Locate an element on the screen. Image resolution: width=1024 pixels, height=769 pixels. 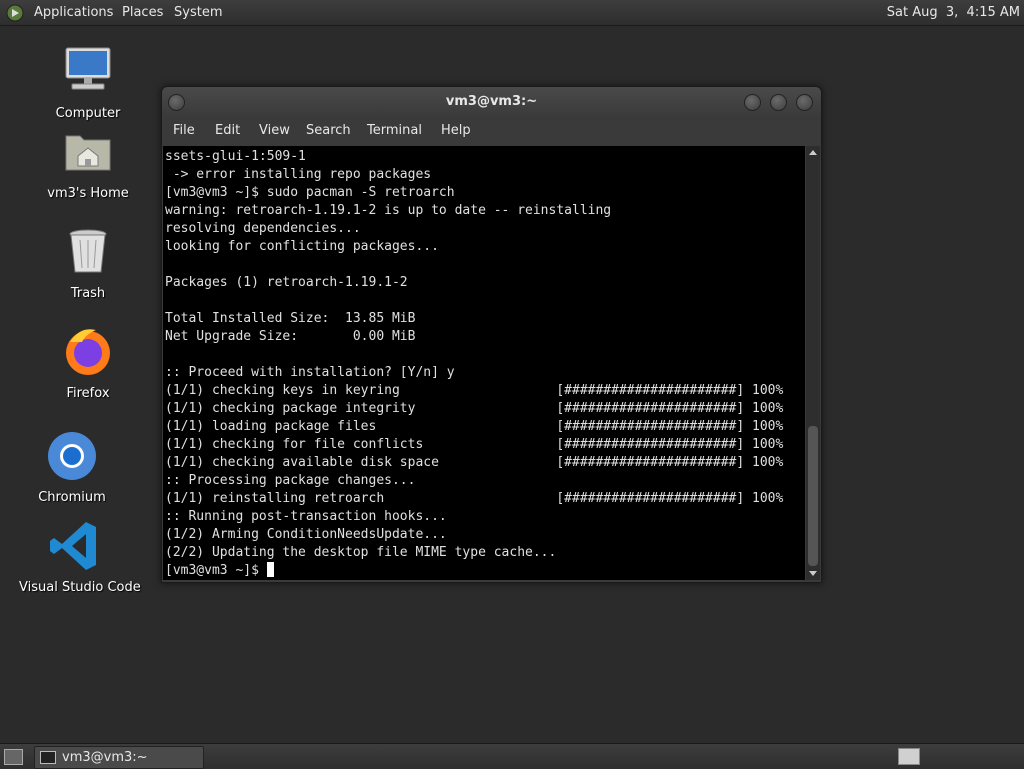
menu-view: View is located at coordinates (274, 131).